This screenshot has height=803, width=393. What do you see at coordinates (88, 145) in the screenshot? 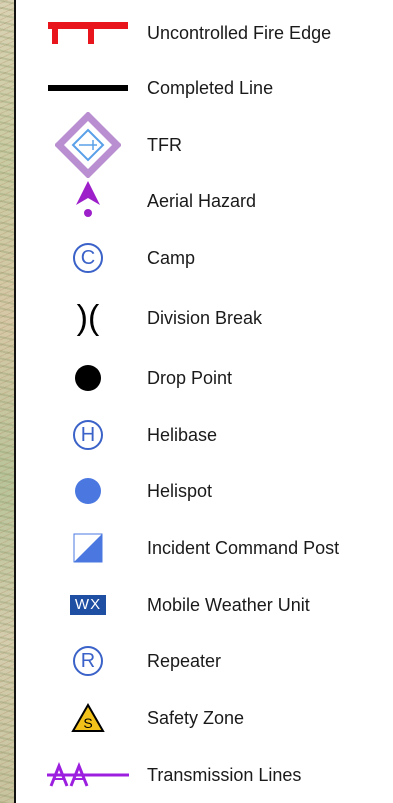
I see `tfr-icon` at bounding box center [88, 145].